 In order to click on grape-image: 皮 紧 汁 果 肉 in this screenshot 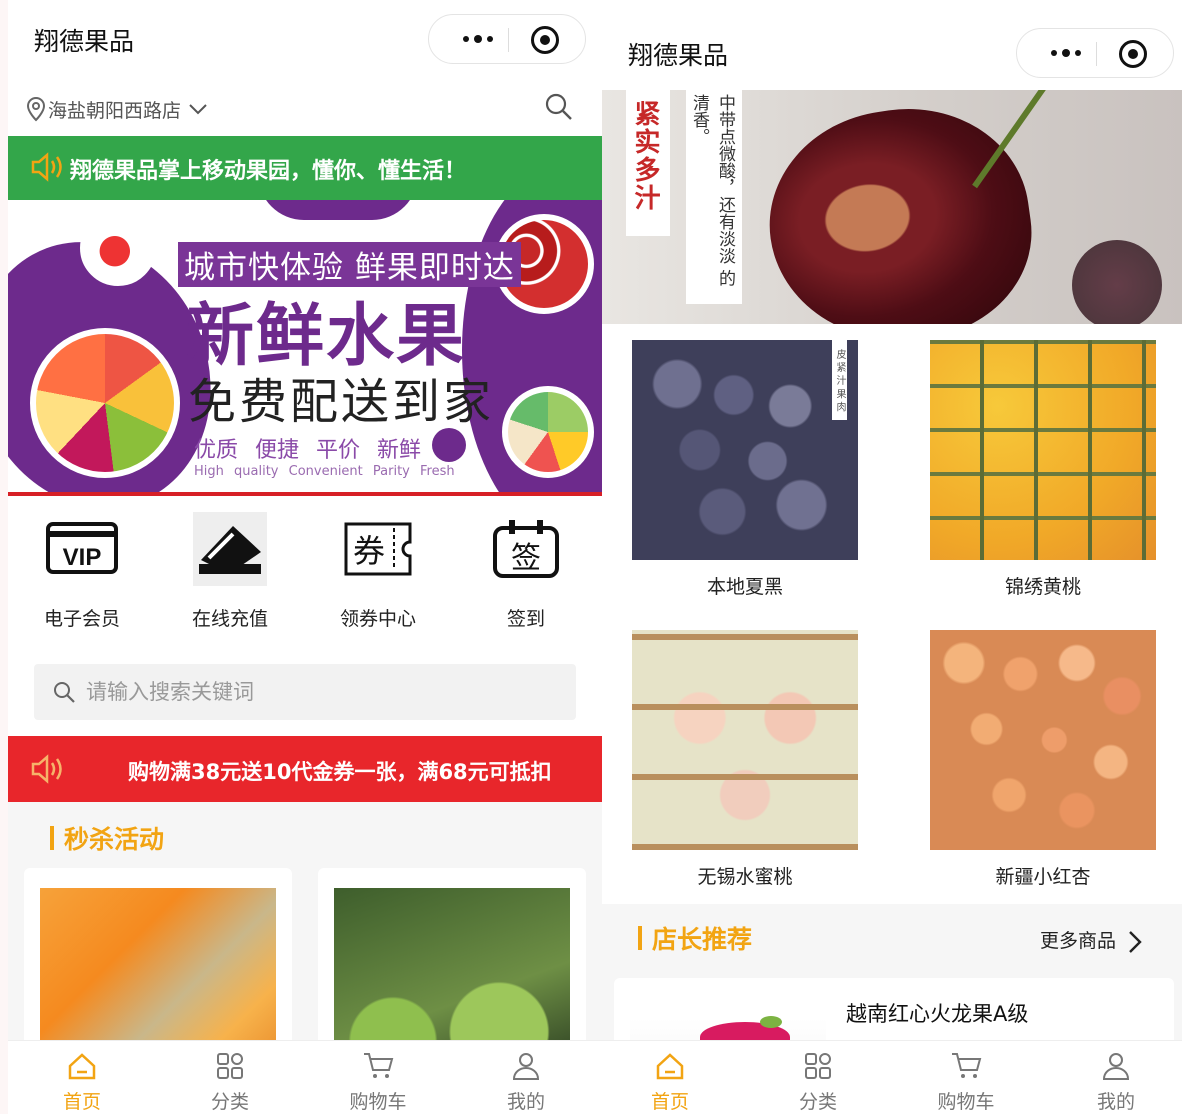, I will do `click(745, 450)`.